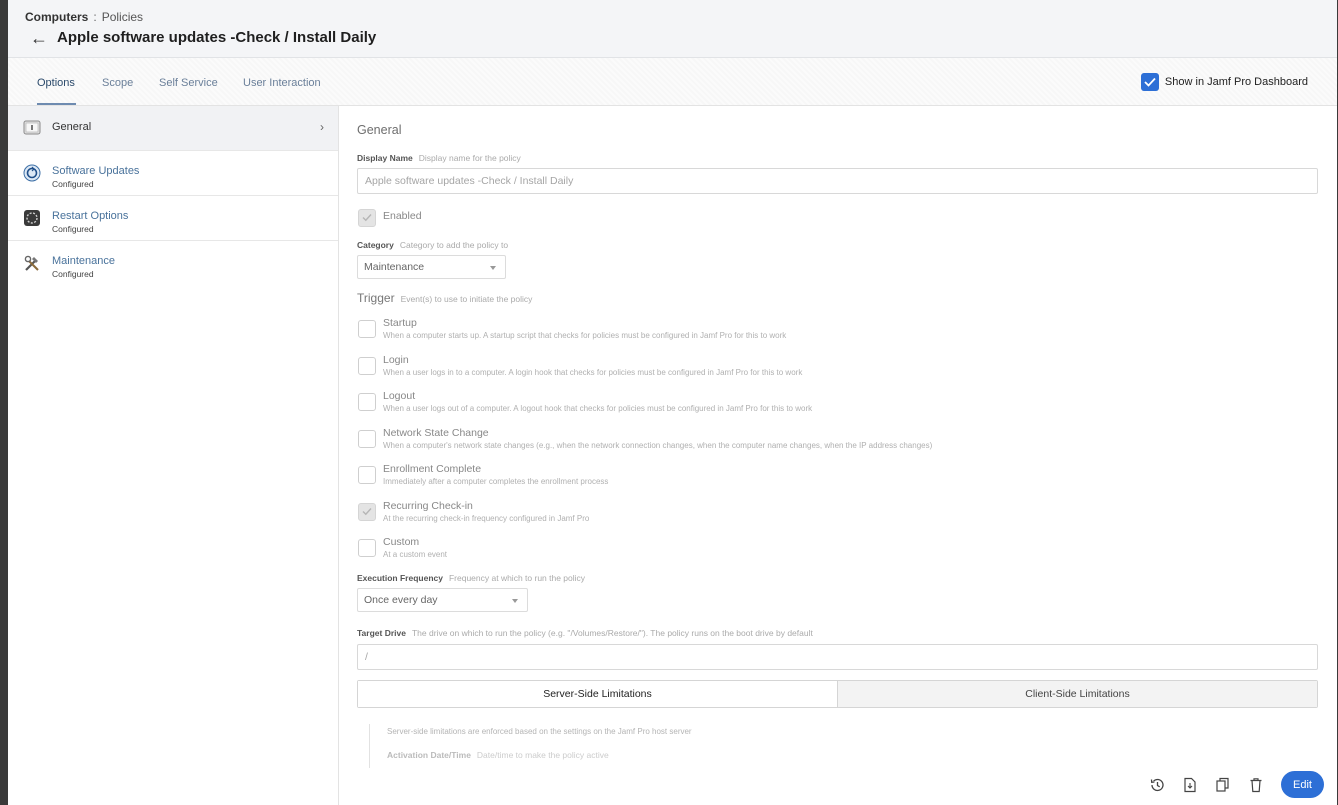 The image size is (1338, 805). What do you see at coordinates (367, 329) in the screenshot?
I see `trigger-startup-checkbox` at bounding box center [367, 329].